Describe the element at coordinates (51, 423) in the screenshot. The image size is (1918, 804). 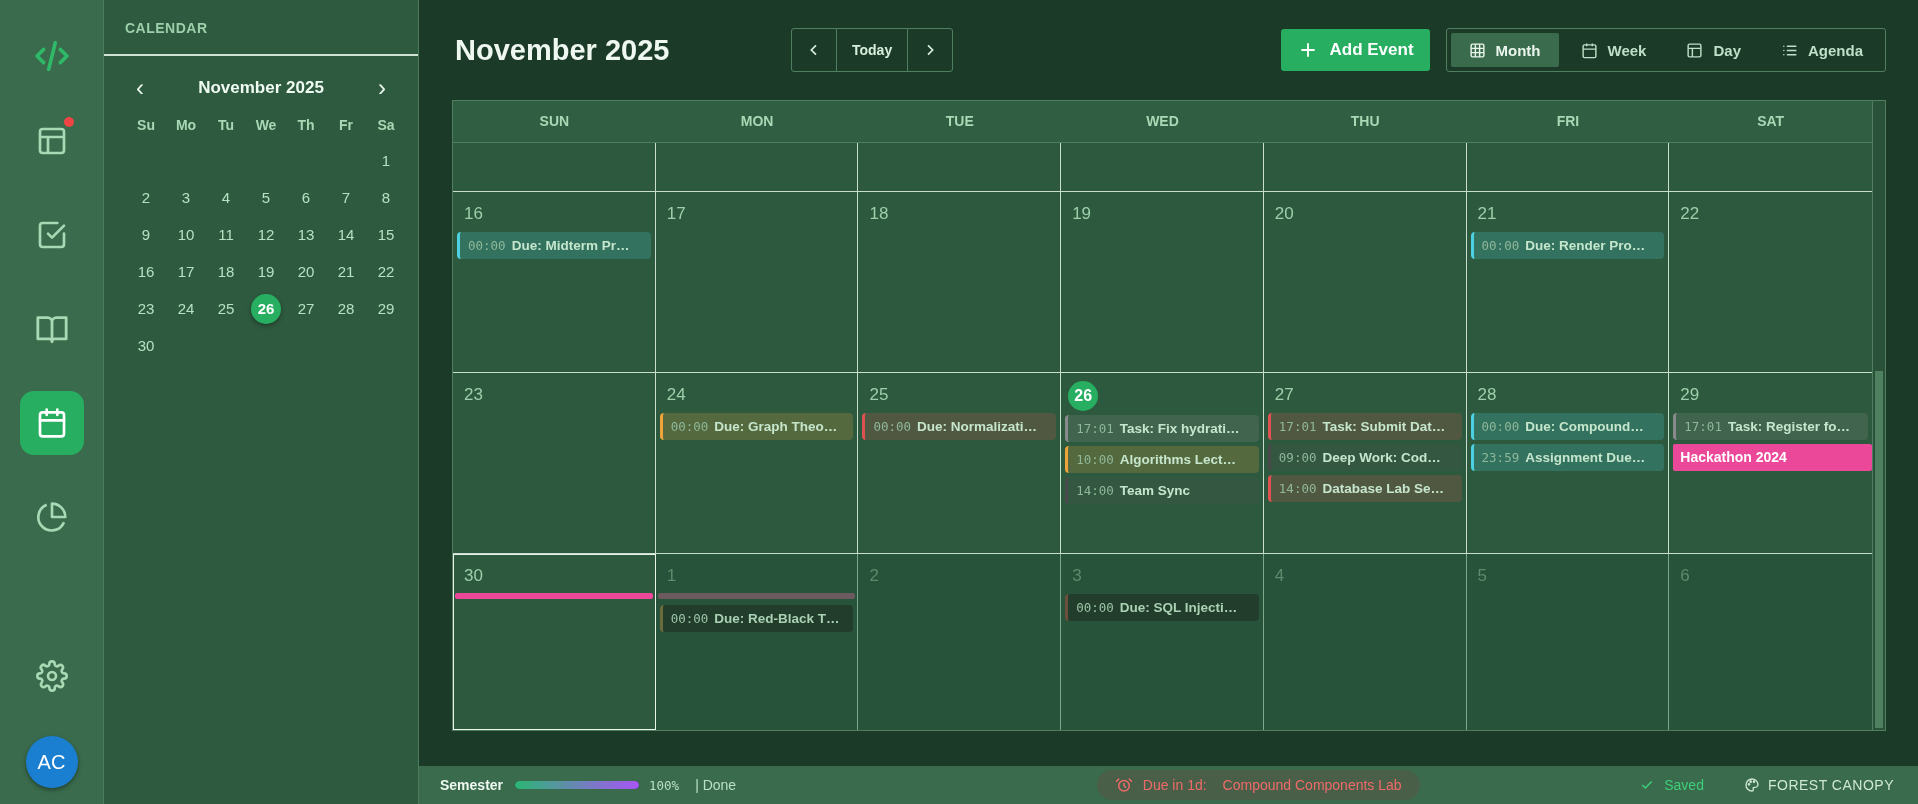
I see `nav-item` at that location.